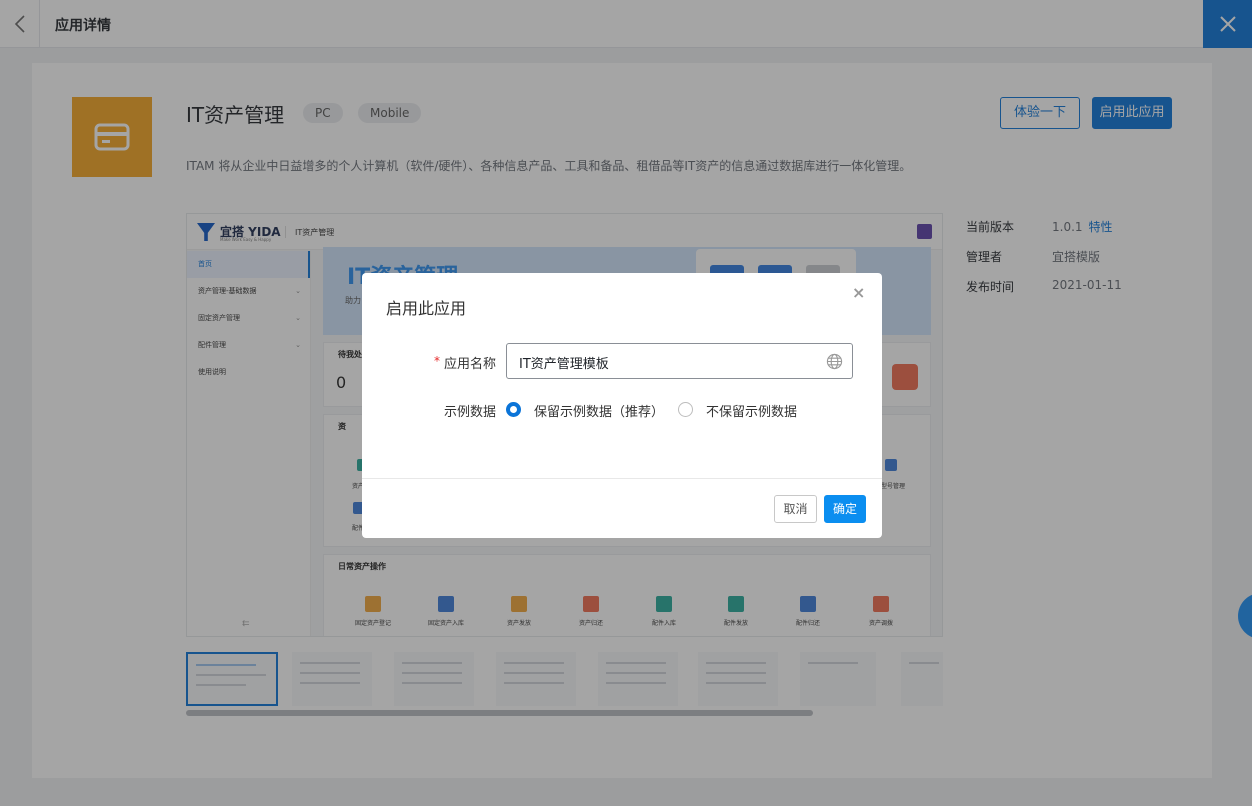 This screenshot has width=1252, height=806. Describe the element at coordinates (685, 409) in the screenshot. I see `radio-discard-sample` at that location.